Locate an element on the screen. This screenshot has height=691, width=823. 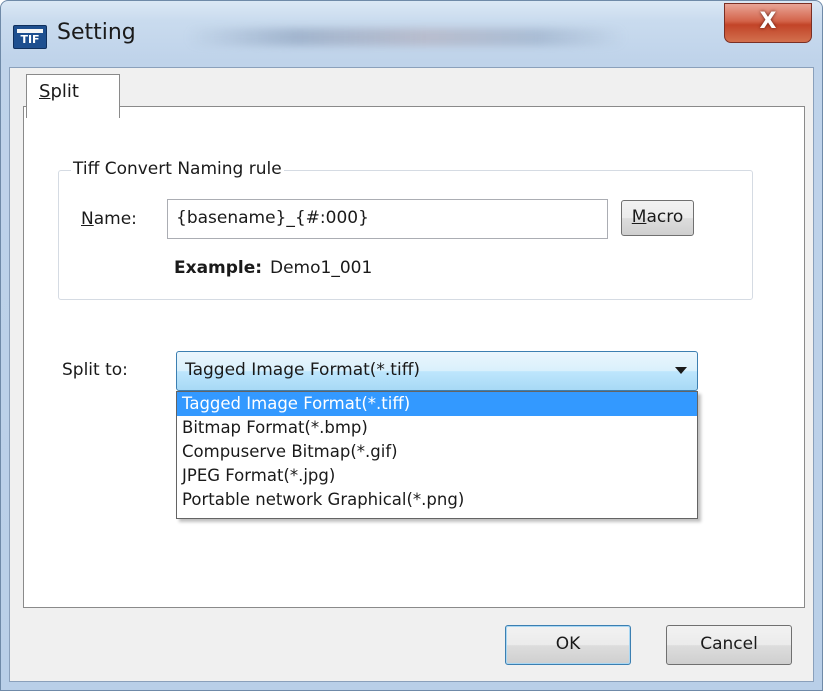
cancel-button: Cancel is located at coordinates (729, 645).